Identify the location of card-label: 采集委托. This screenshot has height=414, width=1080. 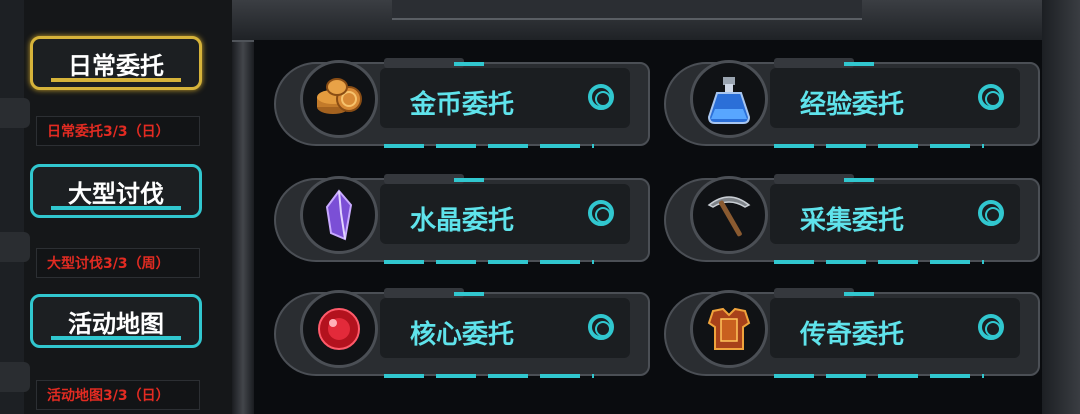
(852, 221).